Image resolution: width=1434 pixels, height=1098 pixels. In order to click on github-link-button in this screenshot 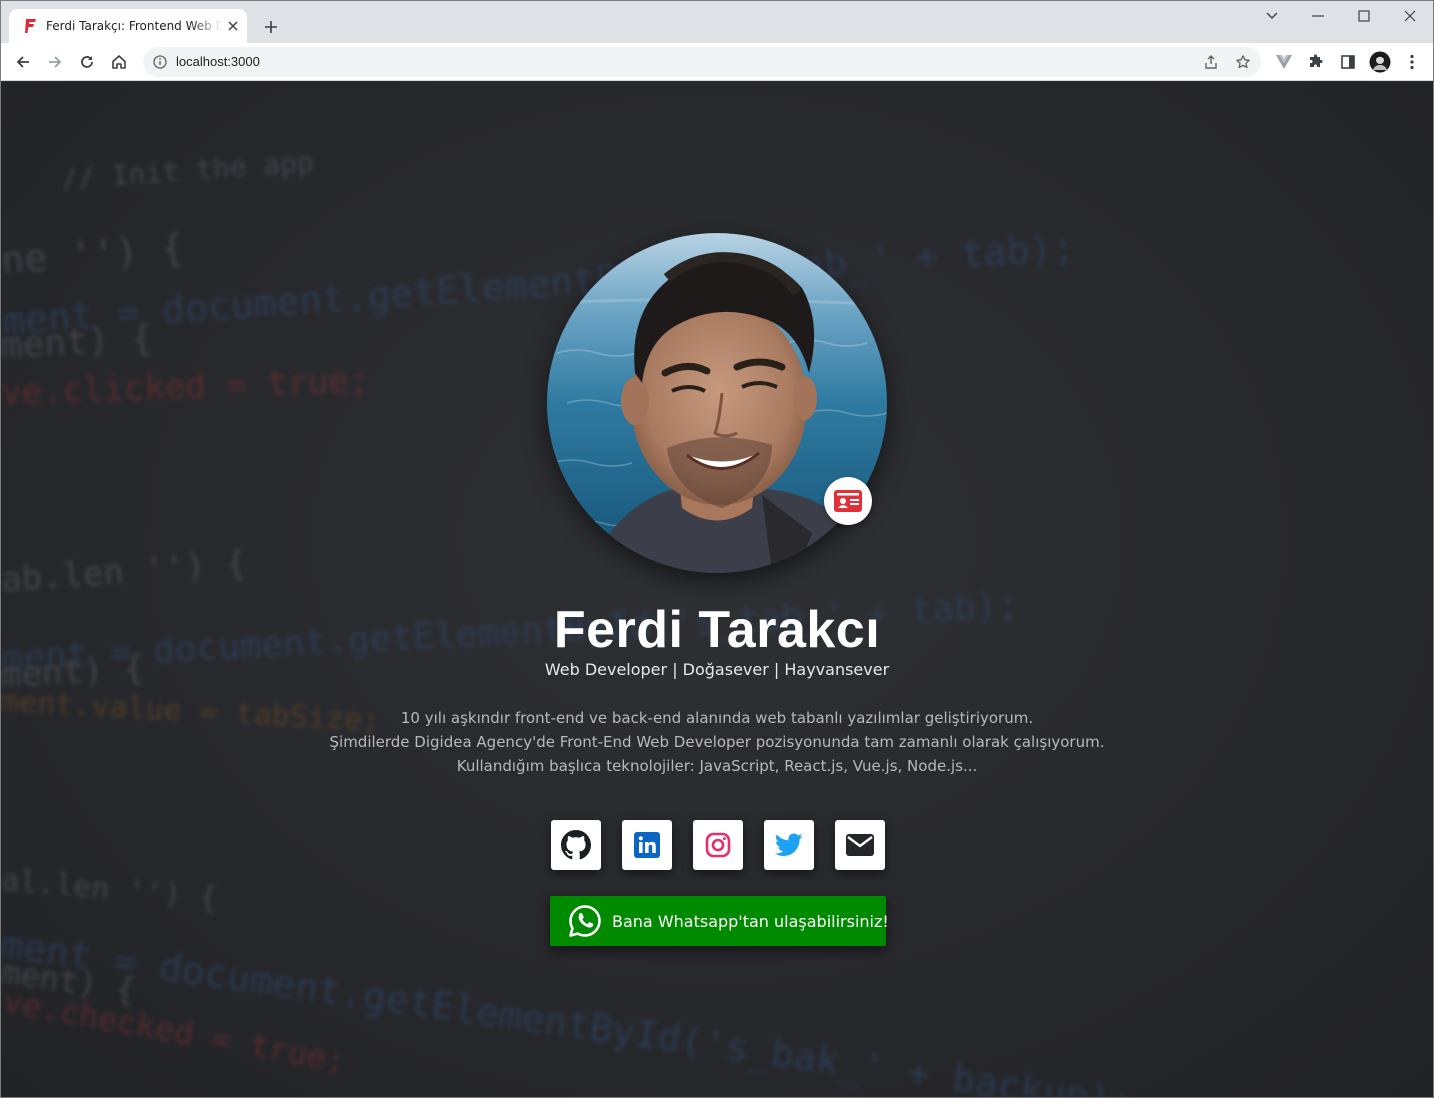, I will do `click(576, 845)`.